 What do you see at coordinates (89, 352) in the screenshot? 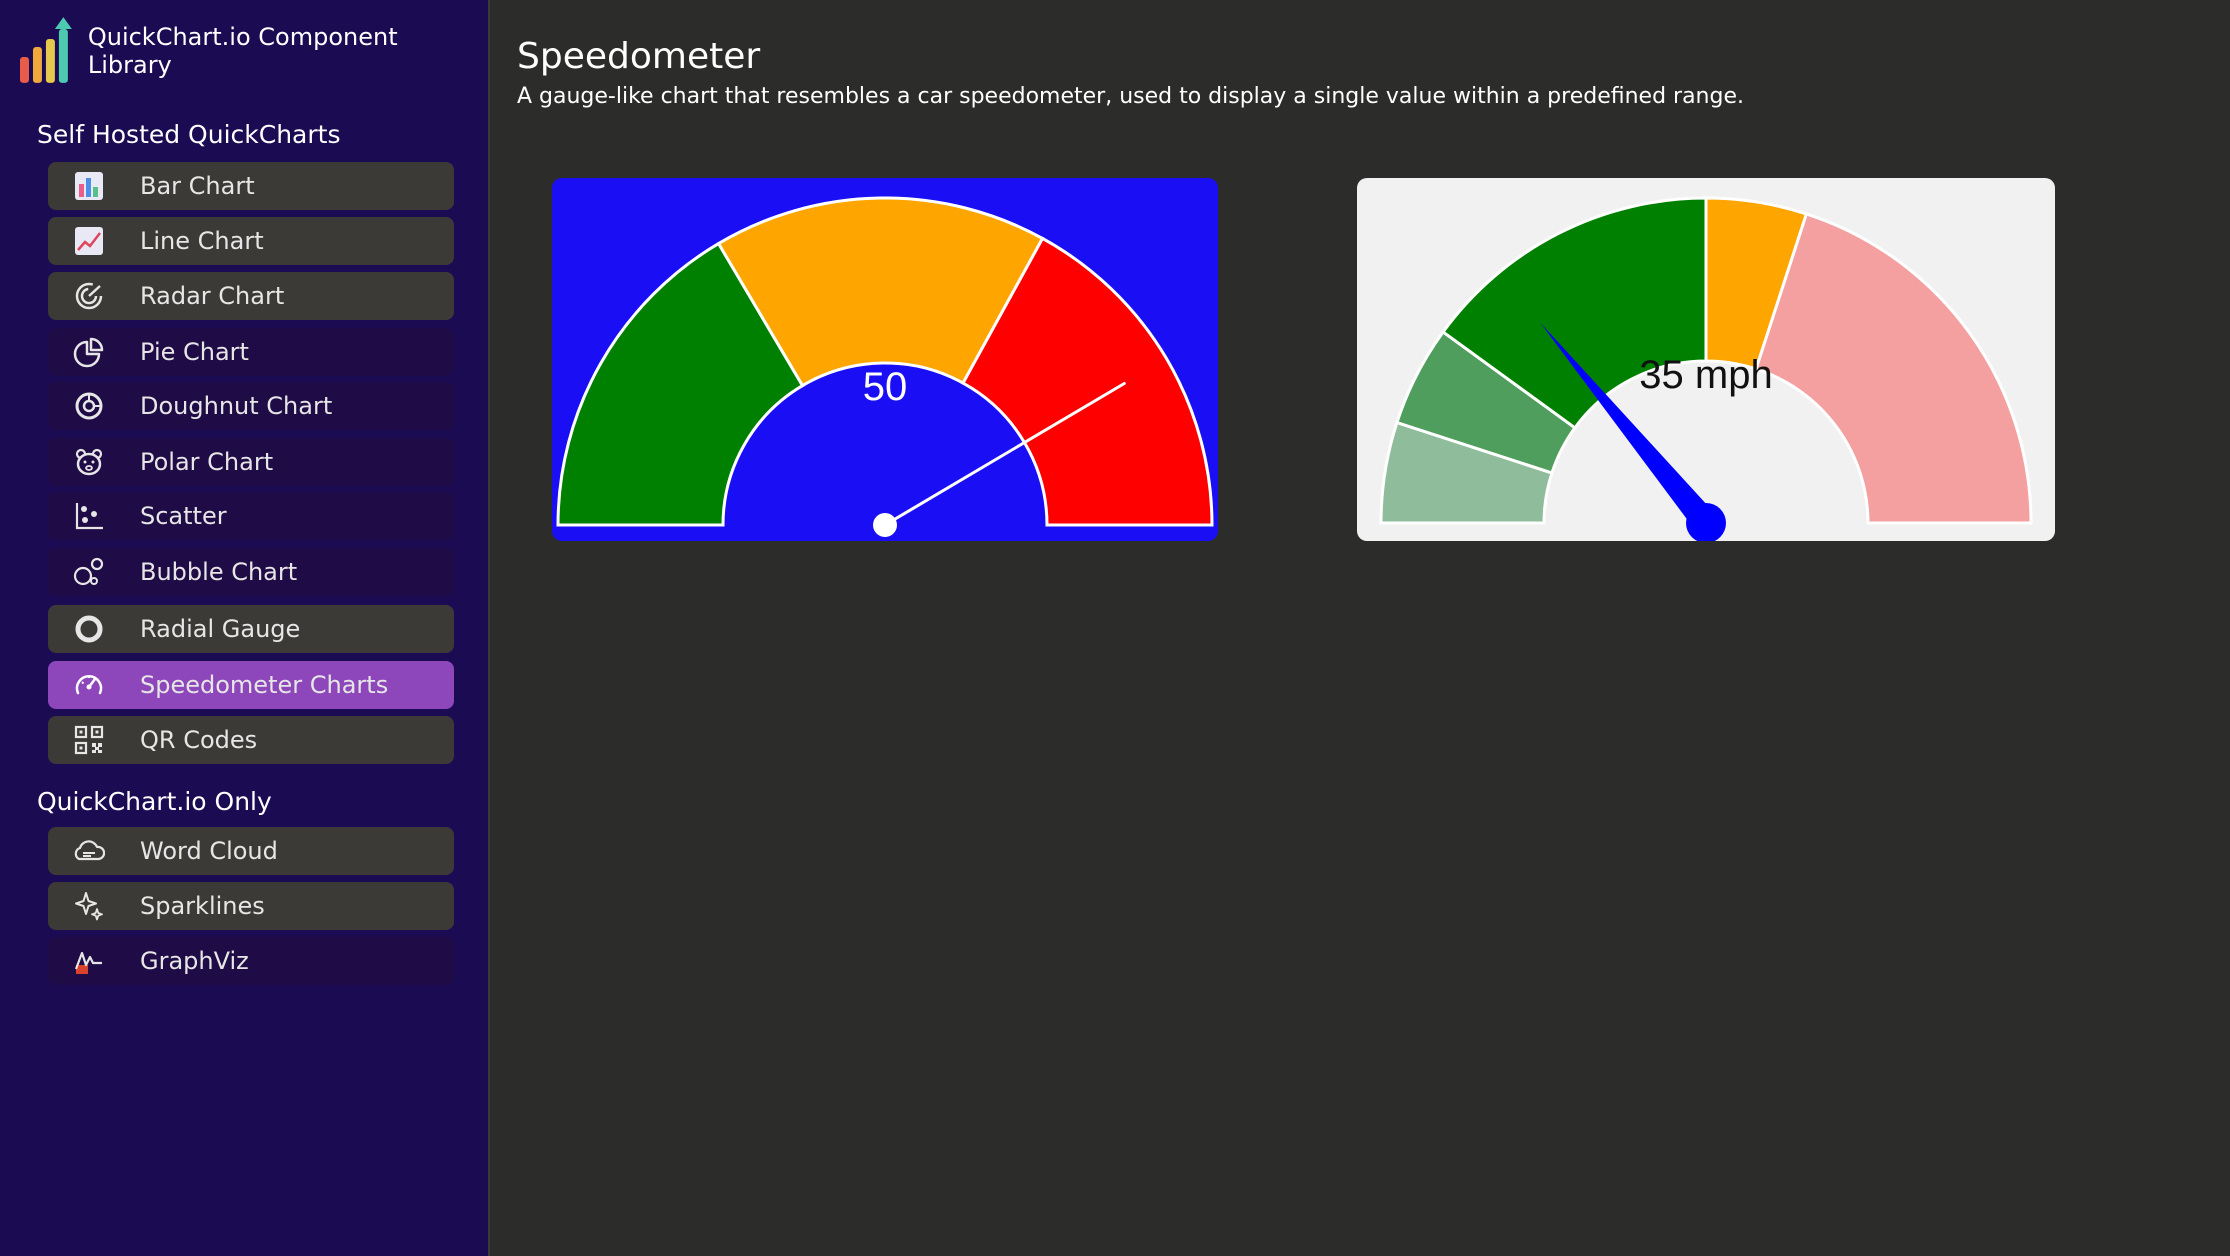
I see `pie-chart-icon` at bounding box center [89, 352].